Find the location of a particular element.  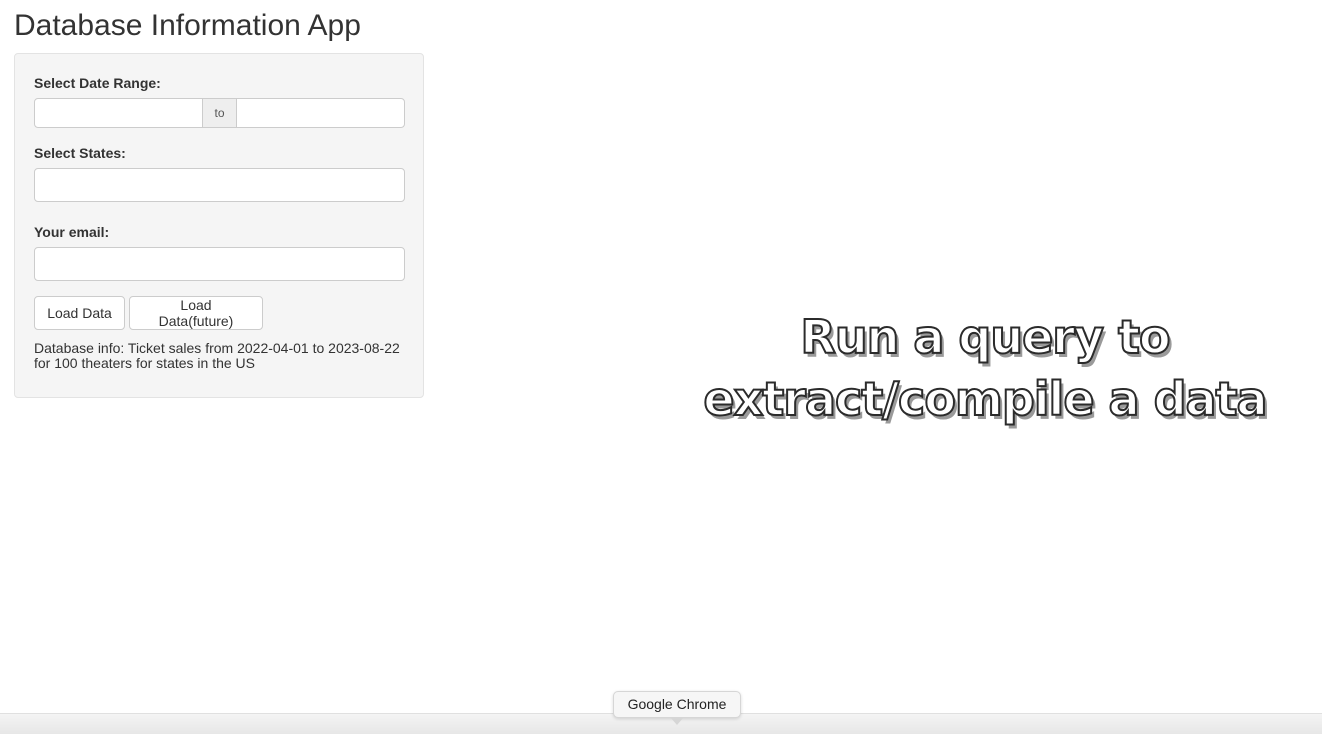

states-select-input is located at coordinates (219, 185).